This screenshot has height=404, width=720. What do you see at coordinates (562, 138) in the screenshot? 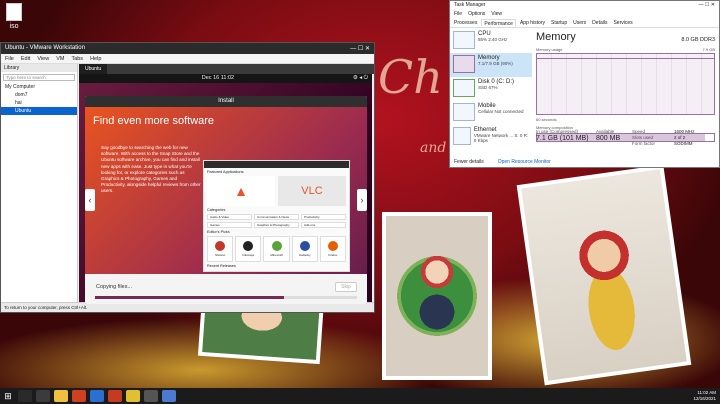
I see `in-use-value: 7.1 GB (101 MB)` at bounding box center [562, 138].